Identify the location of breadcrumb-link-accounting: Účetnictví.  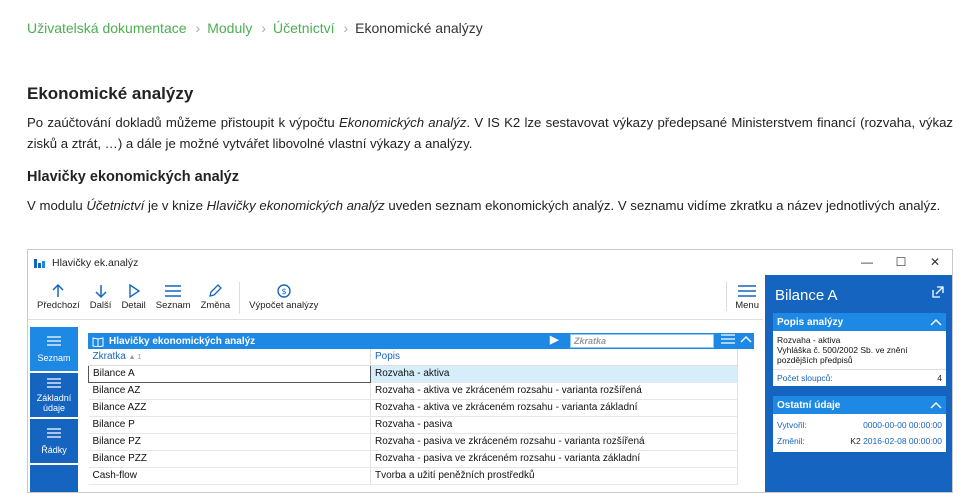
(303, 28).